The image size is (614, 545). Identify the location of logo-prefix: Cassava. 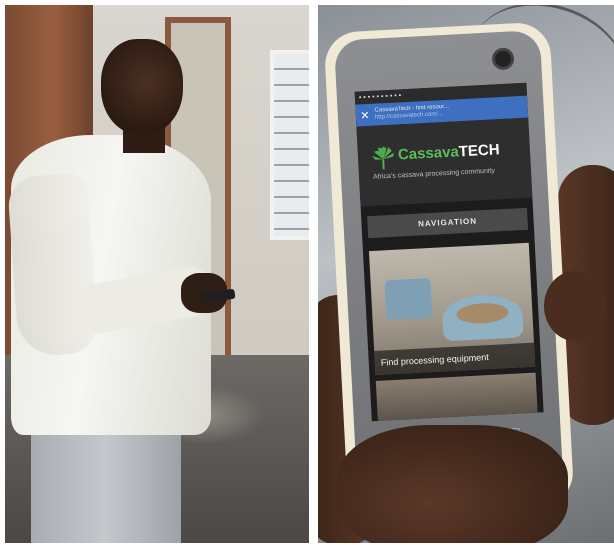
(428, 153).